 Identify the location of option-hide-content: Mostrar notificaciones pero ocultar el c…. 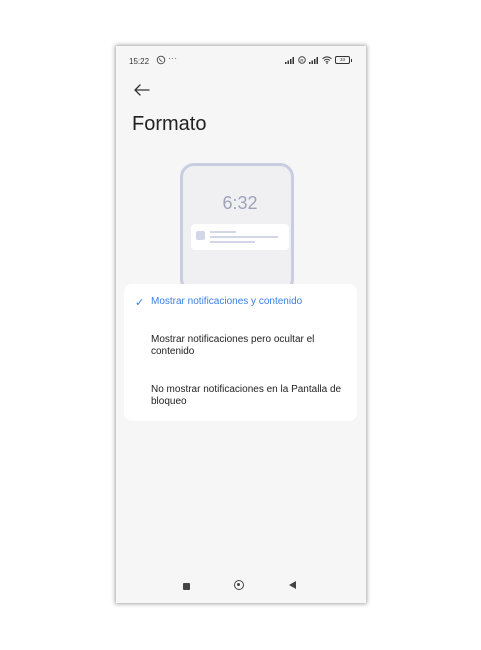
(240, 348).